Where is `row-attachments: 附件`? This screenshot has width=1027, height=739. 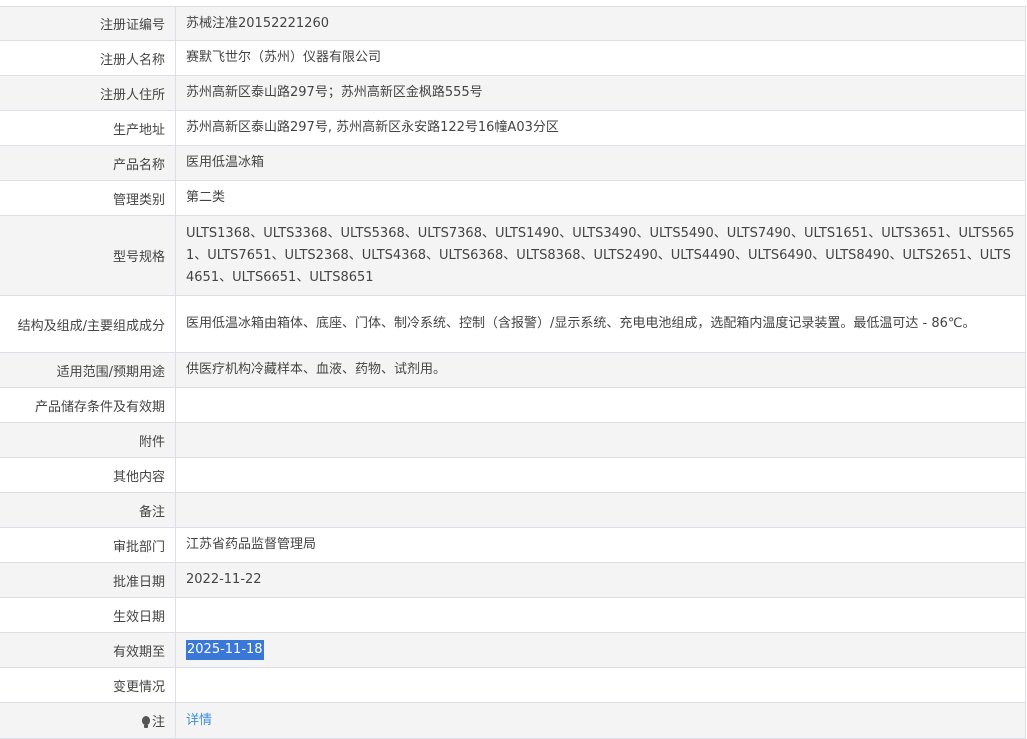 row-attachments: 附件 is located at coordinates (512, 440).